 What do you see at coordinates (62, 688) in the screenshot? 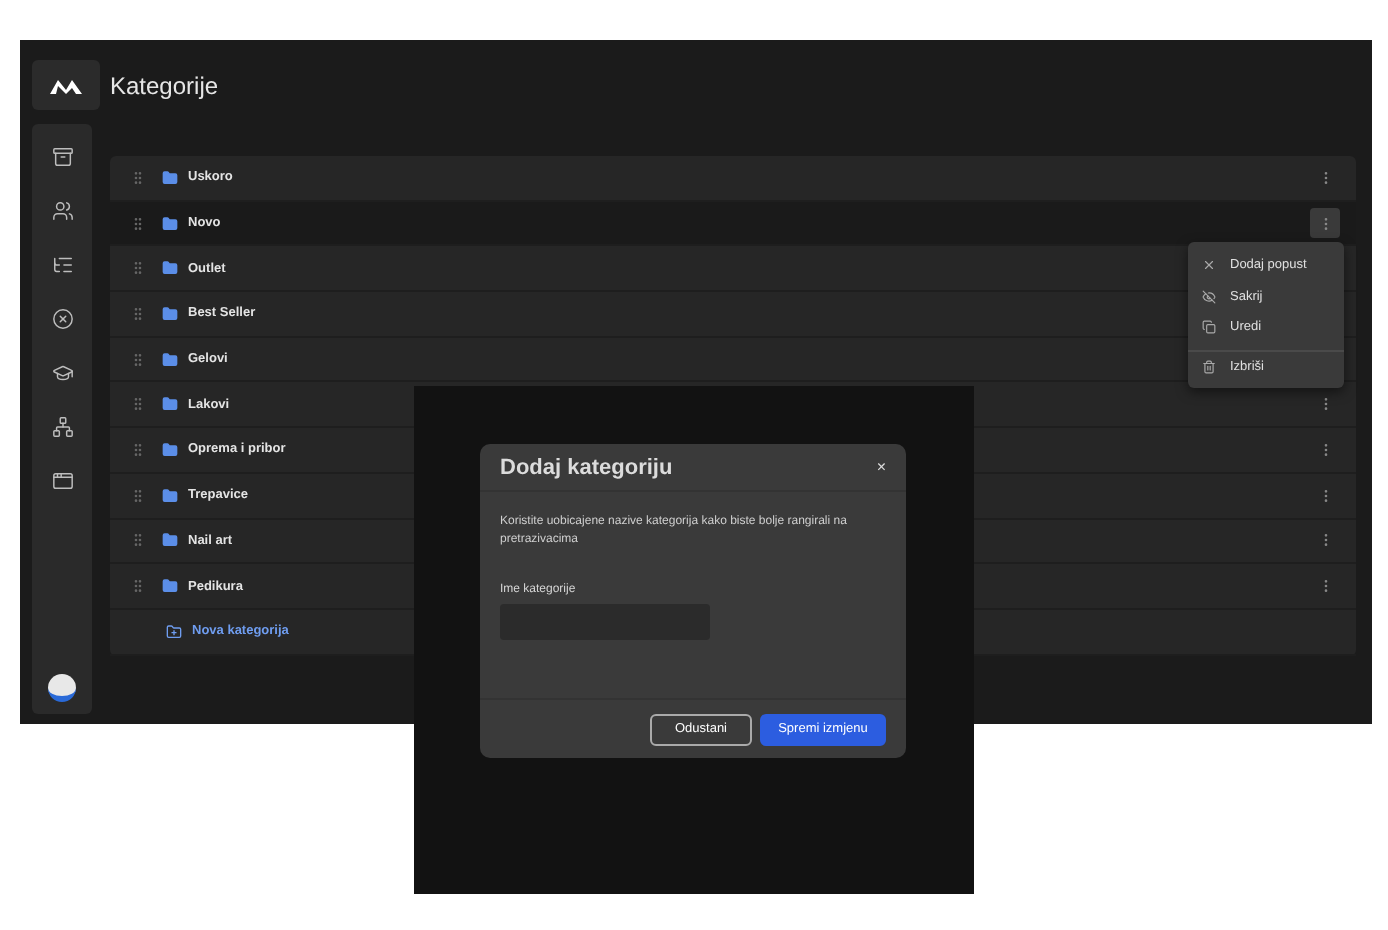
I see `avatar` at bounding box center [62, 688].